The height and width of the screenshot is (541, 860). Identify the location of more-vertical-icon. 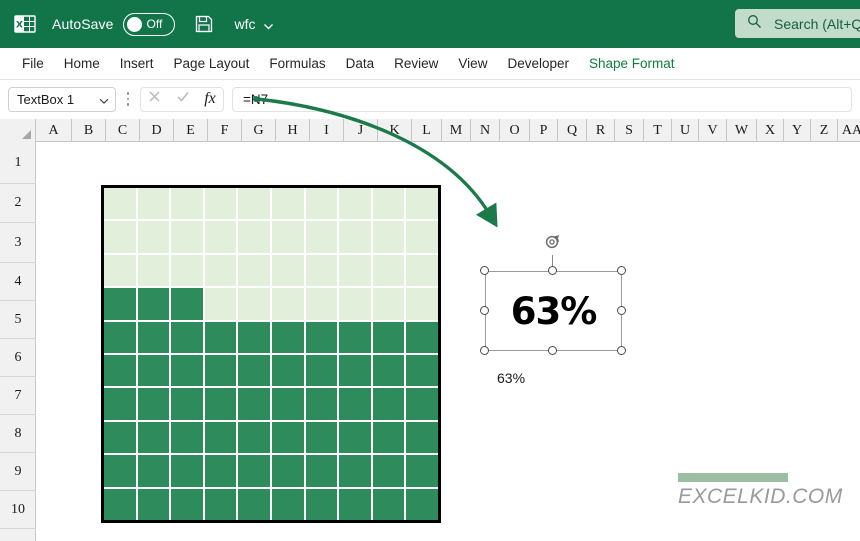
(128, 99).